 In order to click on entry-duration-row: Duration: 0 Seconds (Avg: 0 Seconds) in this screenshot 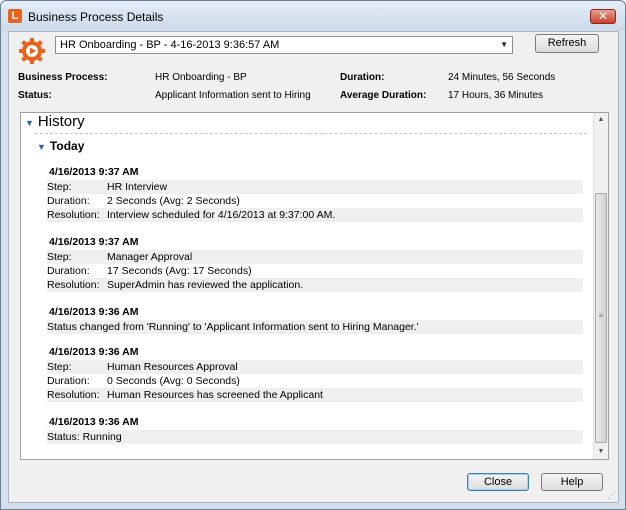, I will do `click(143, 381)`.